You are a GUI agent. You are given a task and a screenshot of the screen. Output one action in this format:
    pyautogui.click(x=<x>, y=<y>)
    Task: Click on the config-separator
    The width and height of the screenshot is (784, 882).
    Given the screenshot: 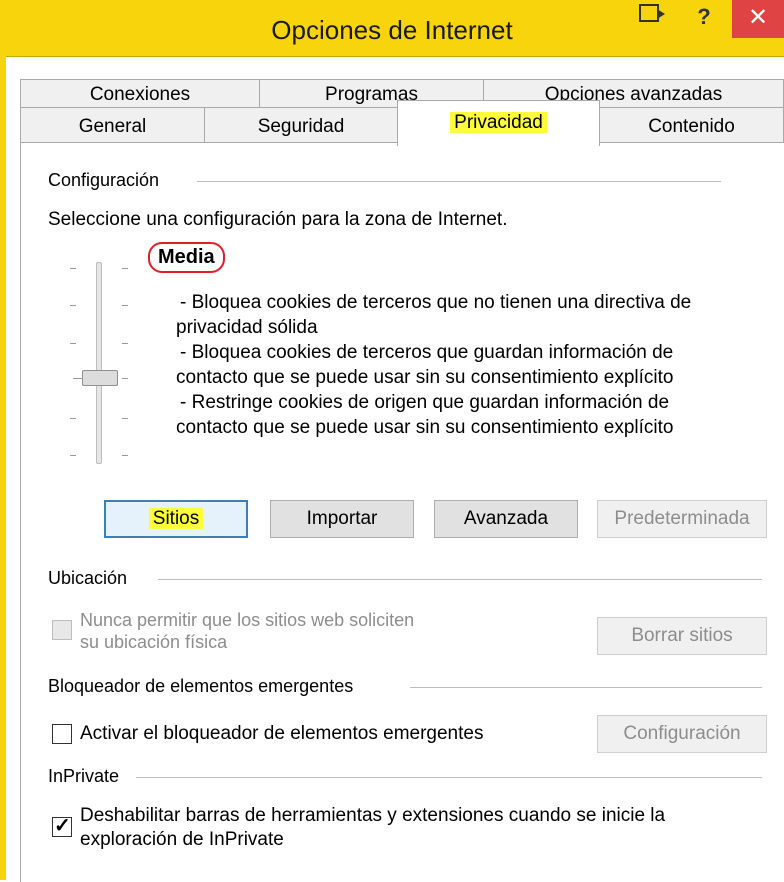 What is the action you would take?
    pyautogui.click(x=459, y=181)
    